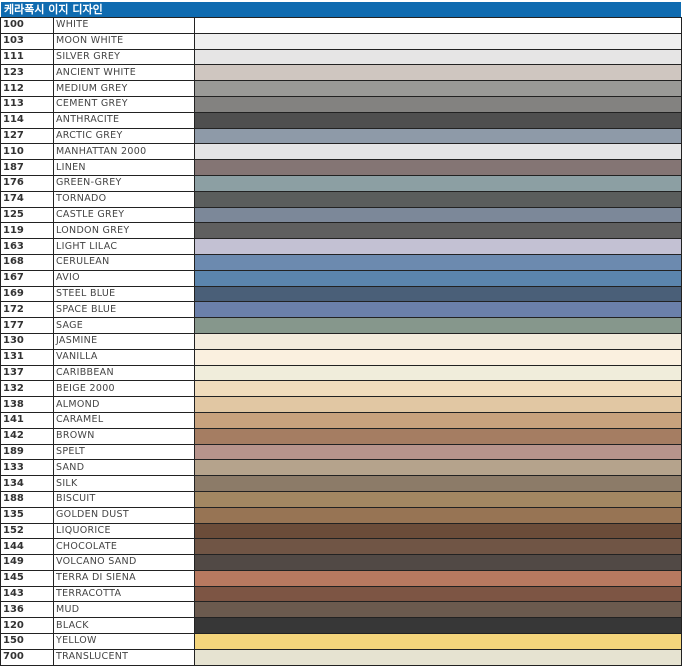 The height and width of the screenshot is (670, 683). What do you see at coordinates (124, 594) in the screenshot?
I see `color-name: TERRACOTTA` at bounding box center [124, 594].